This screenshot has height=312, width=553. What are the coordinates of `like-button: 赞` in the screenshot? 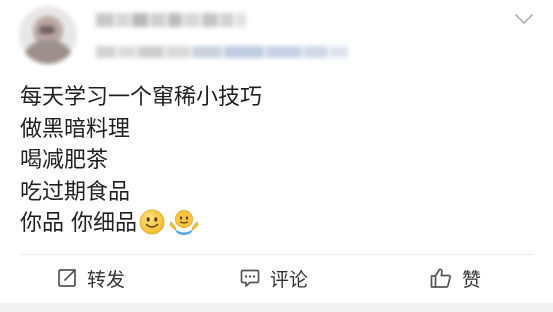 It's located at (455, 278).